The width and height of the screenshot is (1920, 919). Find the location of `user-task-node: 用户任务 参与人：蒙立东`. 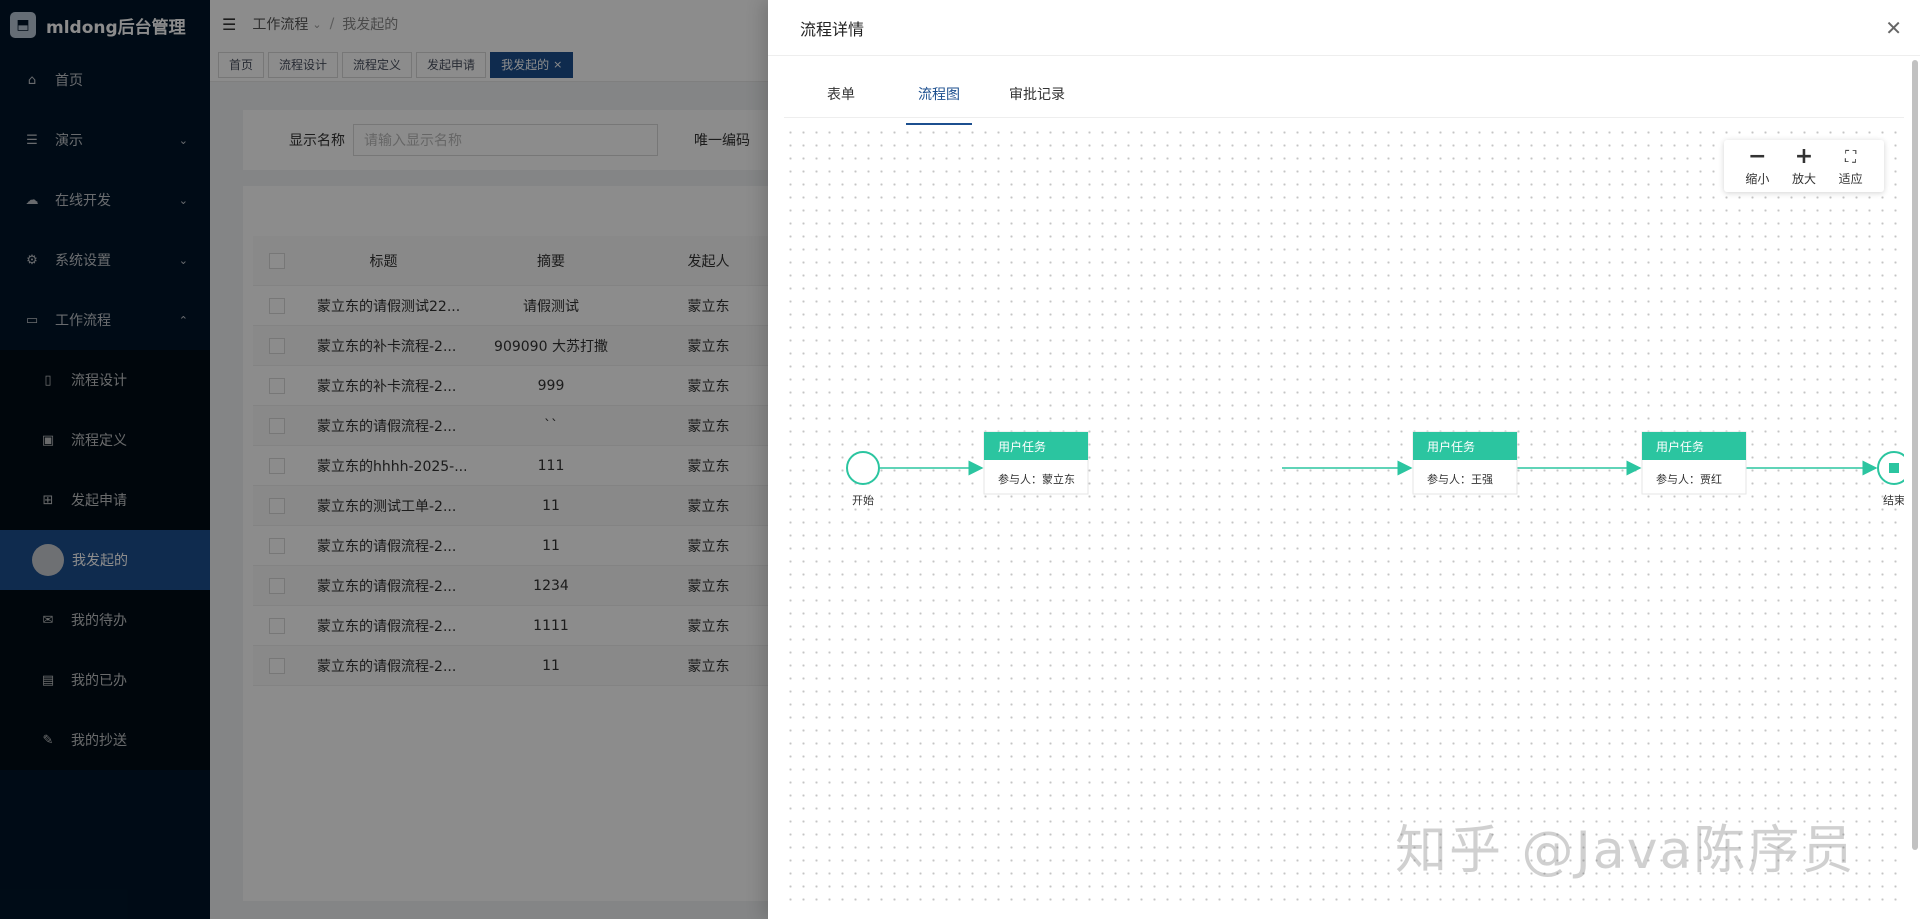

user-task-node: 用户任务 参与人：蒙立东 is located at coordinates (1036, 463).